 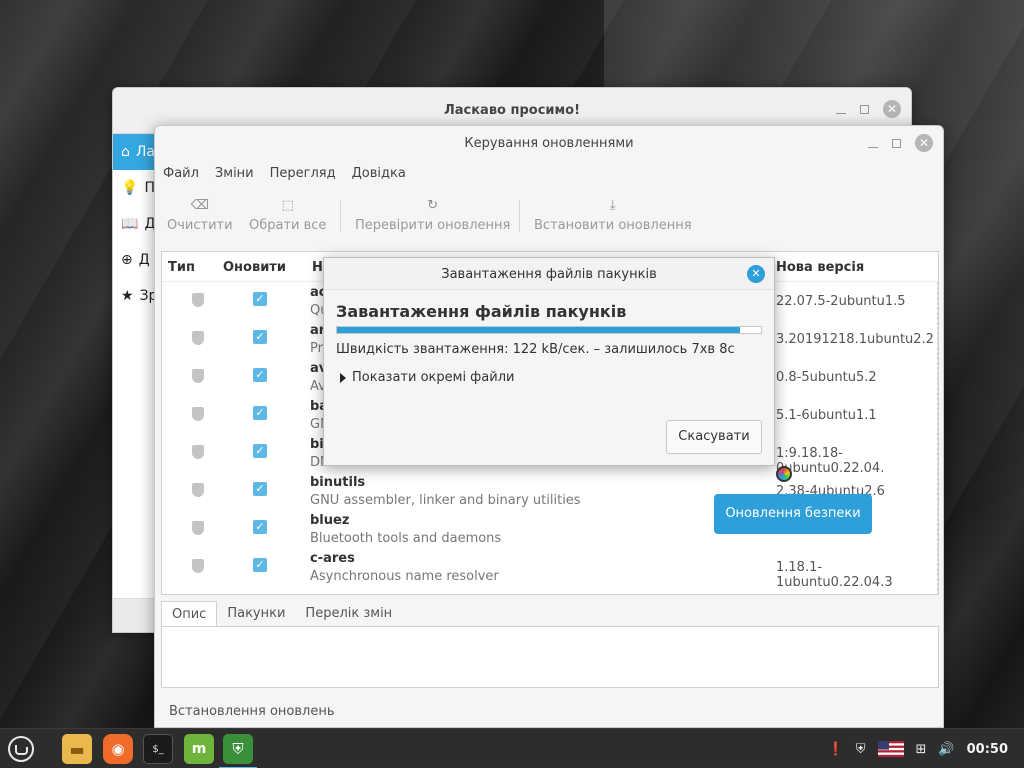 I want to click on dialog-titlebar: Завантаження файлів пакунків ✕, so click(x=549, y=274).